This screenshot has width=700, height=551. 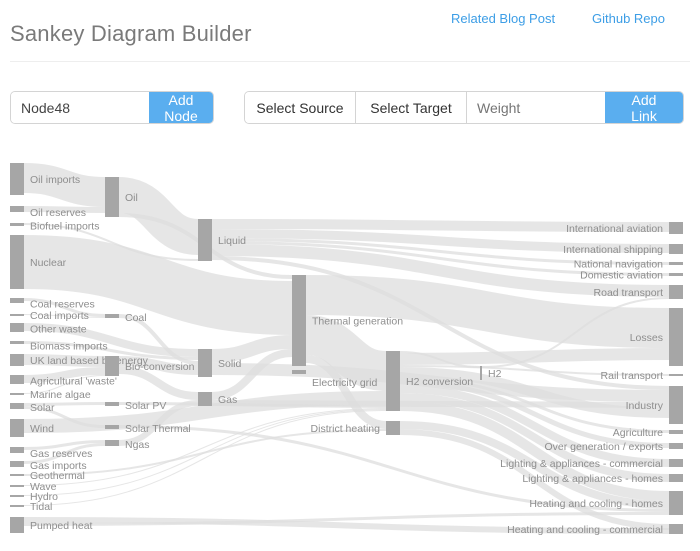 I want to click on add-link-button: Add Link, so click(x=644, y=107).